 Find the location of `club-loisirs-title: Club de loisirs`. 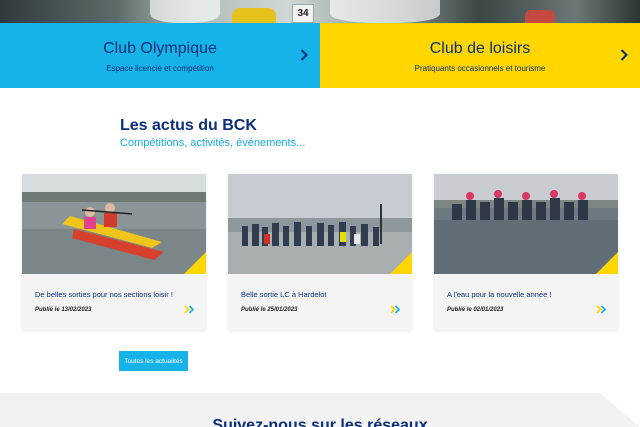

club-loisirs-title: Club de loisirs is located at coordinates (480, 48).